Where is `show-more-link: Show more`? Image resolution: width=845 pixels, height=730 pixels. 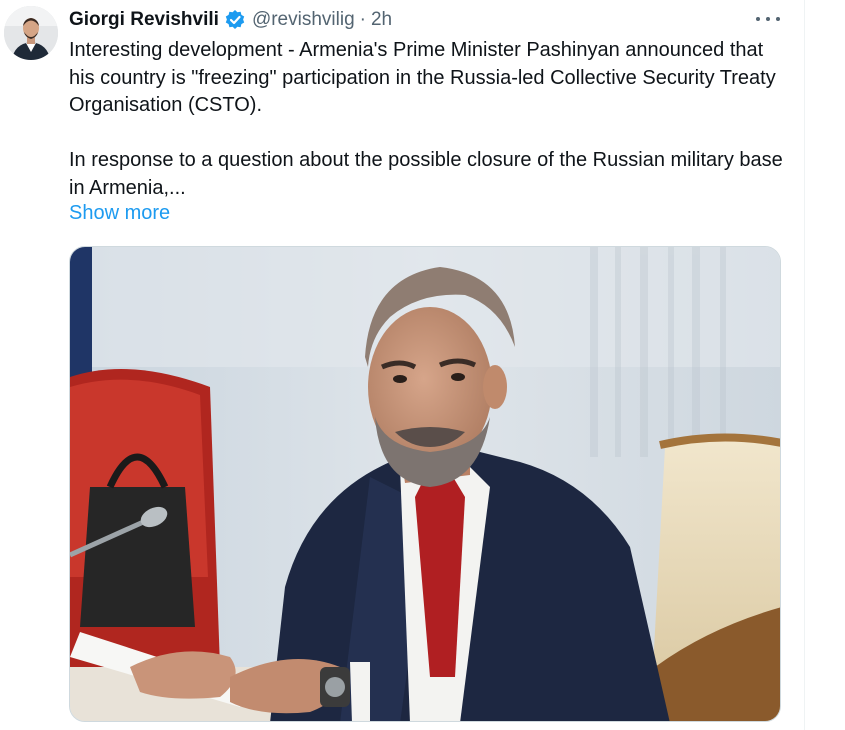
show-more-link: Show more is located at coordinates (119, 213).